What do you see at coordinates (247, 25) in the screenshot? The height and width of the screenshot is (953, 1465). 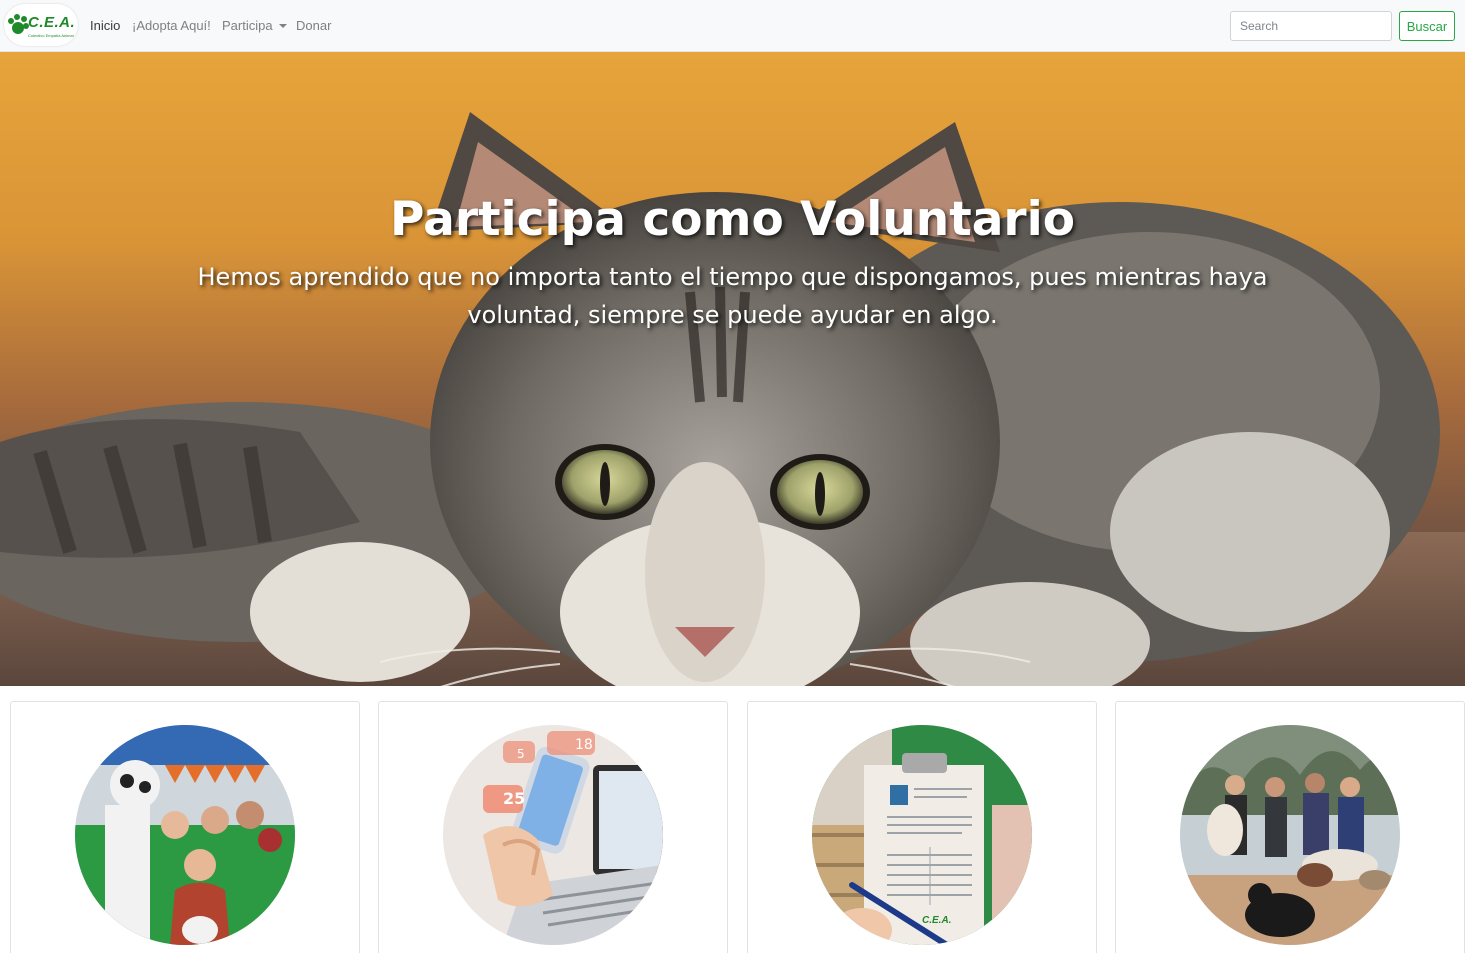 I see `nav-dropdown-participa-label: Participa` at bounding box center [247, 25].